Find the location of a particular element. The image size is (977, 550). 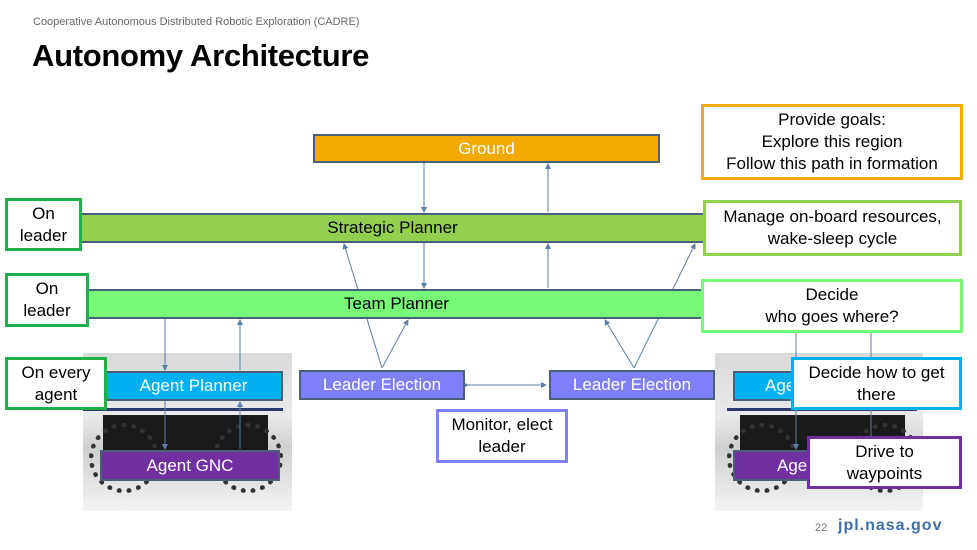

strategic-planner-block: Strategic Planner is located at coordinates (392, 228).